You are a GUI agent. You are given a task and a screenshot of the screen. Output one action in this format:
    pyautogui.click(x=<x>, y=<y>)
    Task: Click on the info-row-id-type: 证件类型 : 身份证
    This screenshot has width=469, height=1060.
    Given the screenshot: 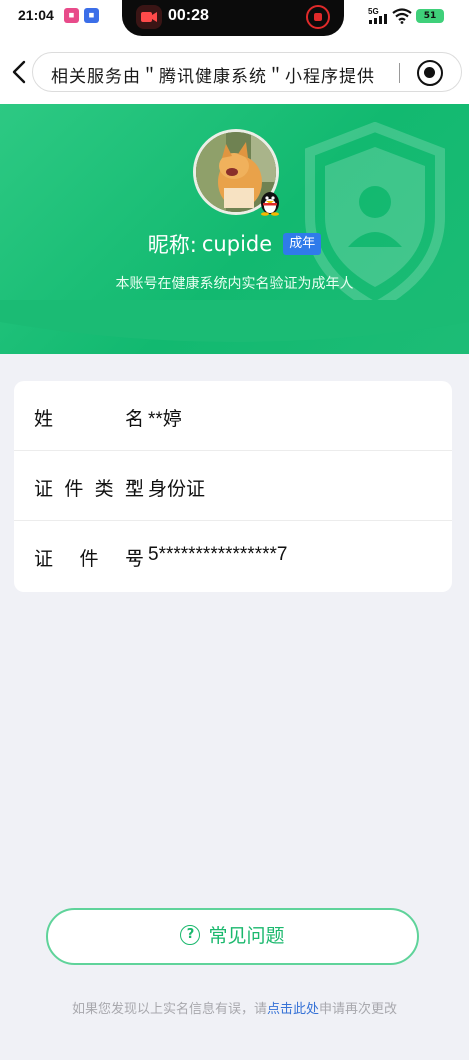 What is the action you would take?
    pyautogui.click(x=233, y=486)
    